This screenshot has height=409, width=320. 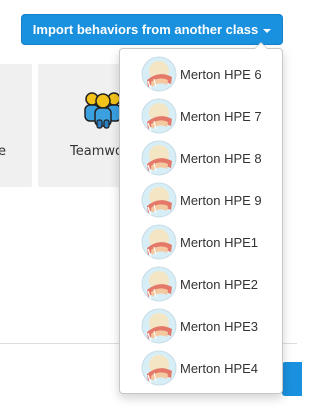 I want to click on behavior-tile-label: e, so click(x=3, y=151).